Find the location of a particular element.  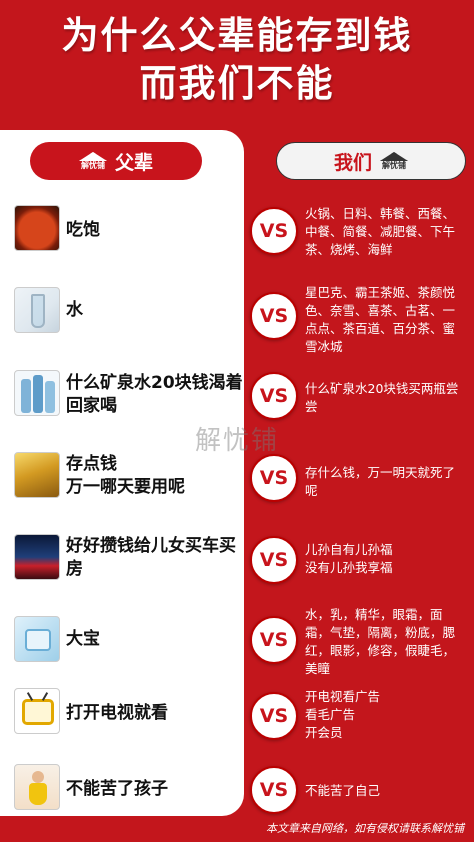

header-parents: 解忧铺 父辈 is located at coordinates (116, 161).